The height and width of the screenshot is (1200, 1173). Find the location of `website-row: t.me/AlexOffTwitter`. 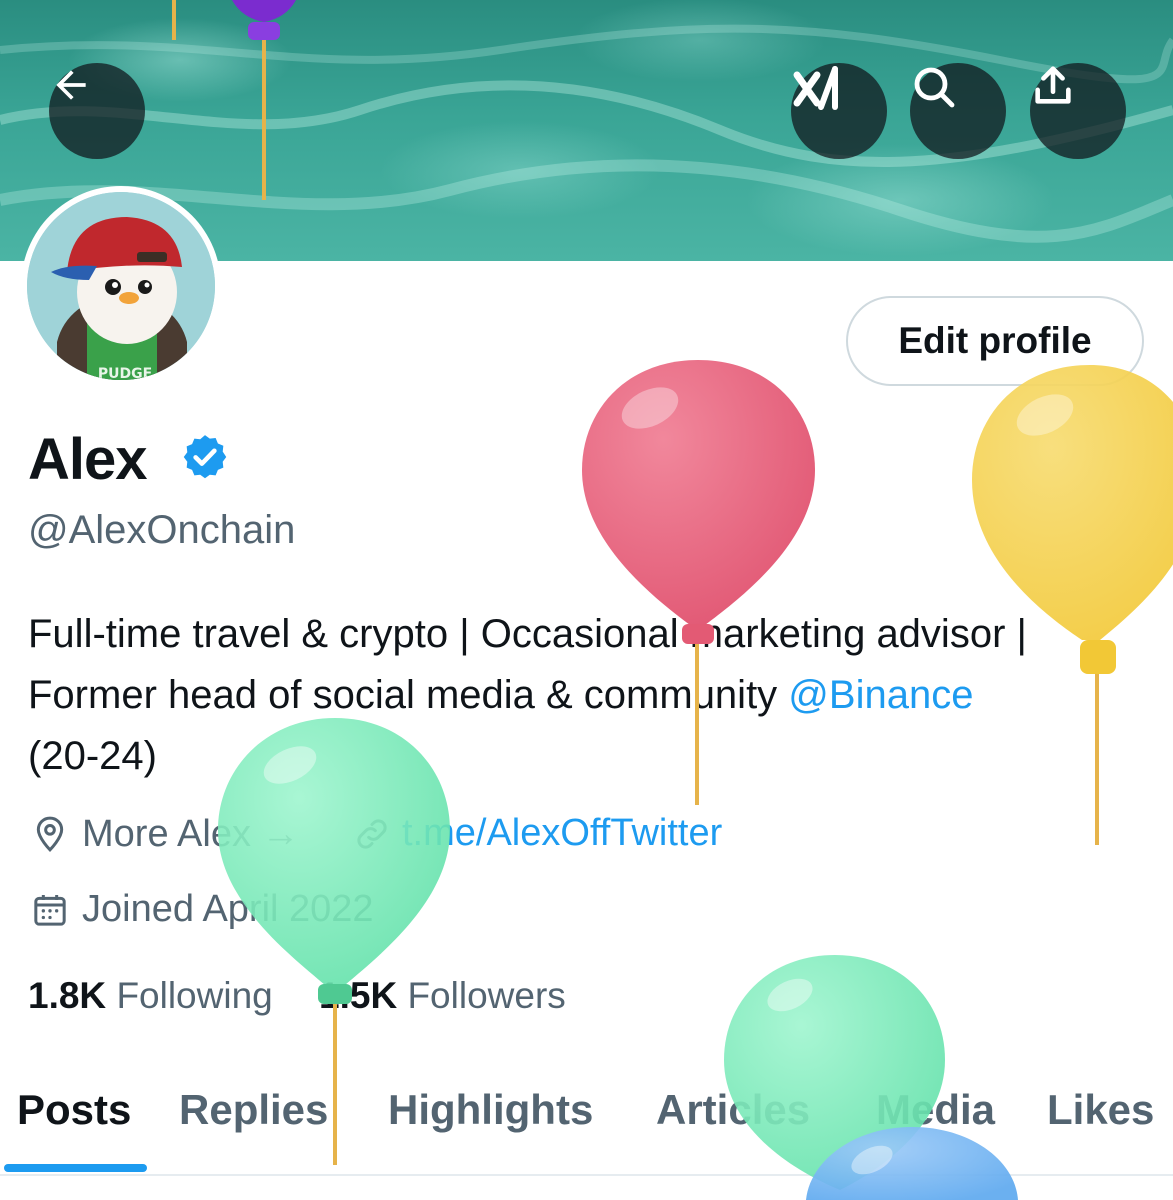

website-row: t.me/AlexOffTwitter is located at coordinates (537, 833).